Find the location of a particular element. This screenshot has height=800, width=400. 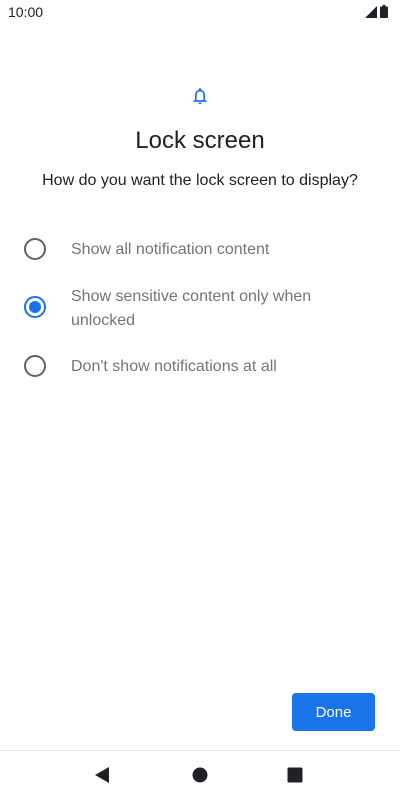

status-bar: 10:00 is located at coordinates (200, 13).